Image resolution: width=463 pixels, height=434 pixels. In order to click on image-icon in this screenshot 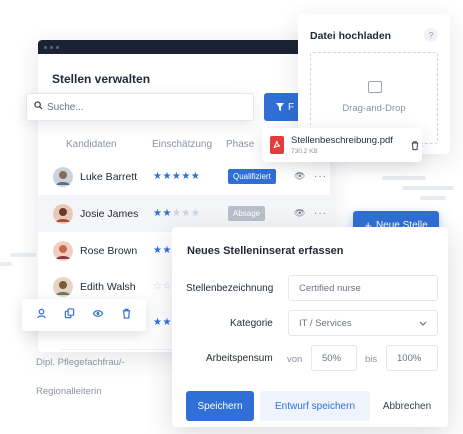, I will do `click(375, 87)`.